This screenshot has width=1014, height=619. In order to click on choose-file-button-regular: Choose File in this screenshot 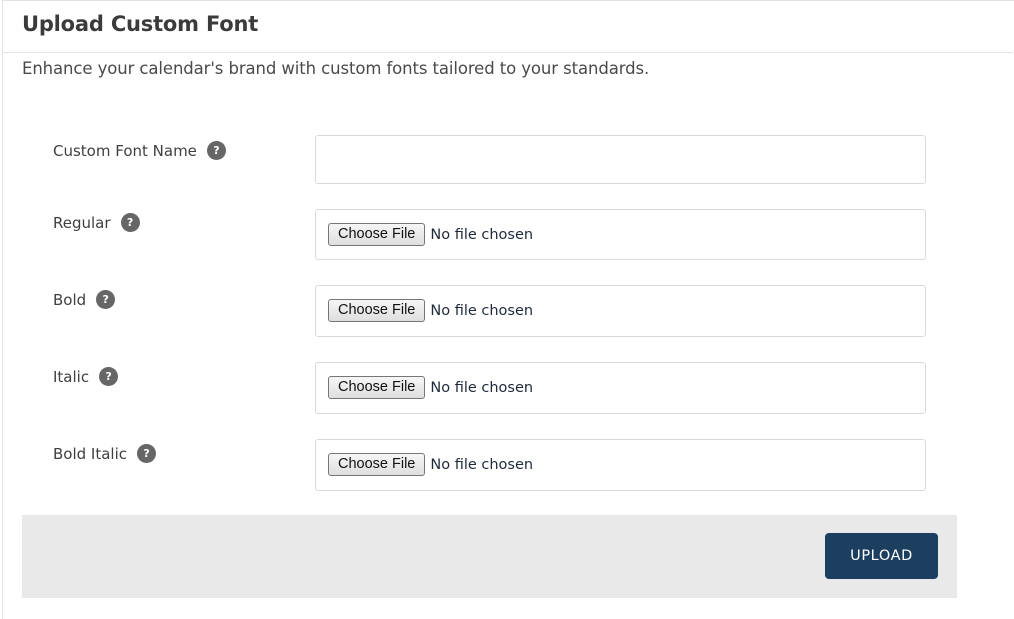, I will do `click(377, 234)`.